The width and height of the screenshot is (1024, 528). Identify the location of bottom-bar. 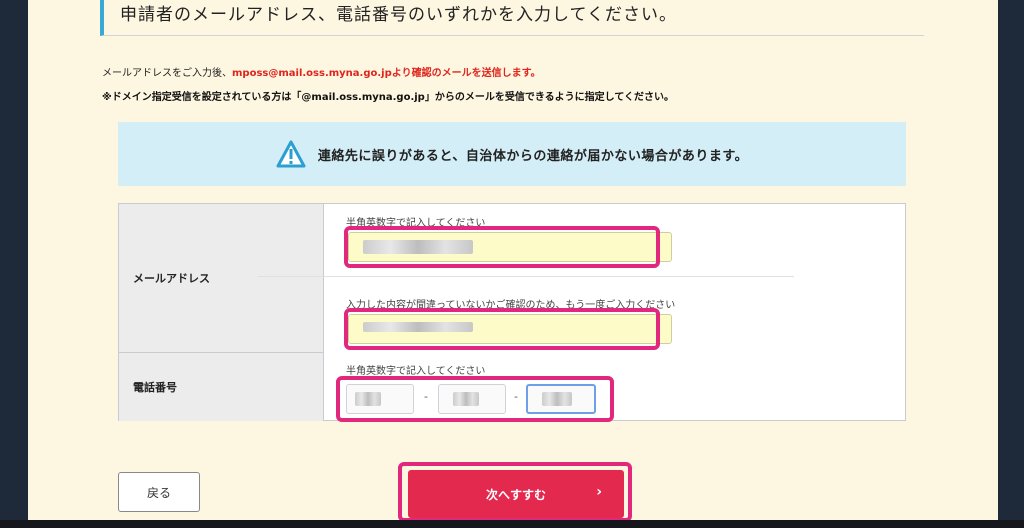
(512, 524).